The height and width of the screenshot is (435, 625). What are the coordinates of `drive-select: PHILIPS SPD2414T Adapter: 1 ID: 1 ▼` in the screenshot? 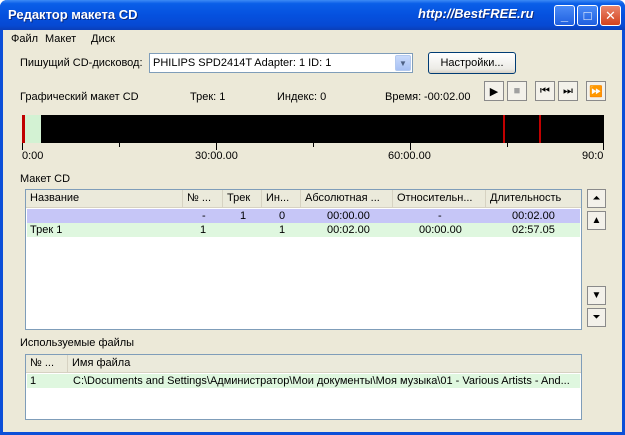 It's located at (281, 63).